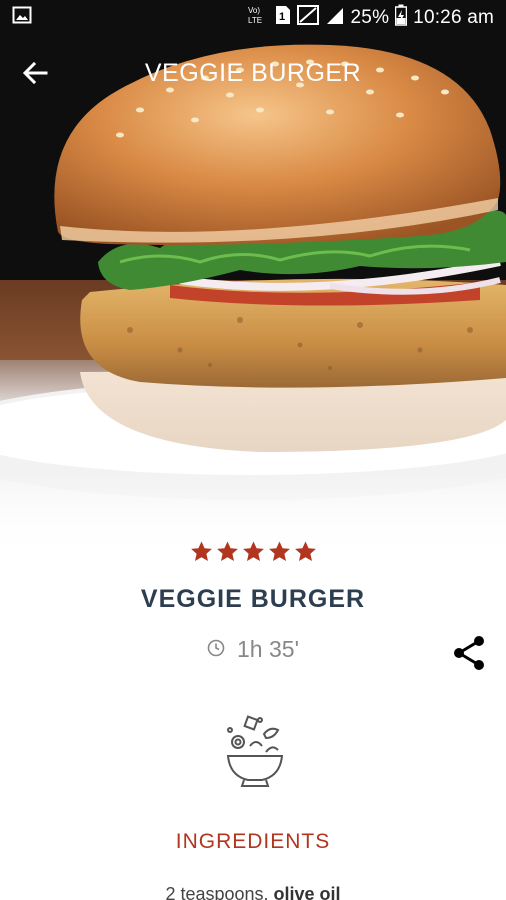  I want to click on share-icon, so click(469, 655).